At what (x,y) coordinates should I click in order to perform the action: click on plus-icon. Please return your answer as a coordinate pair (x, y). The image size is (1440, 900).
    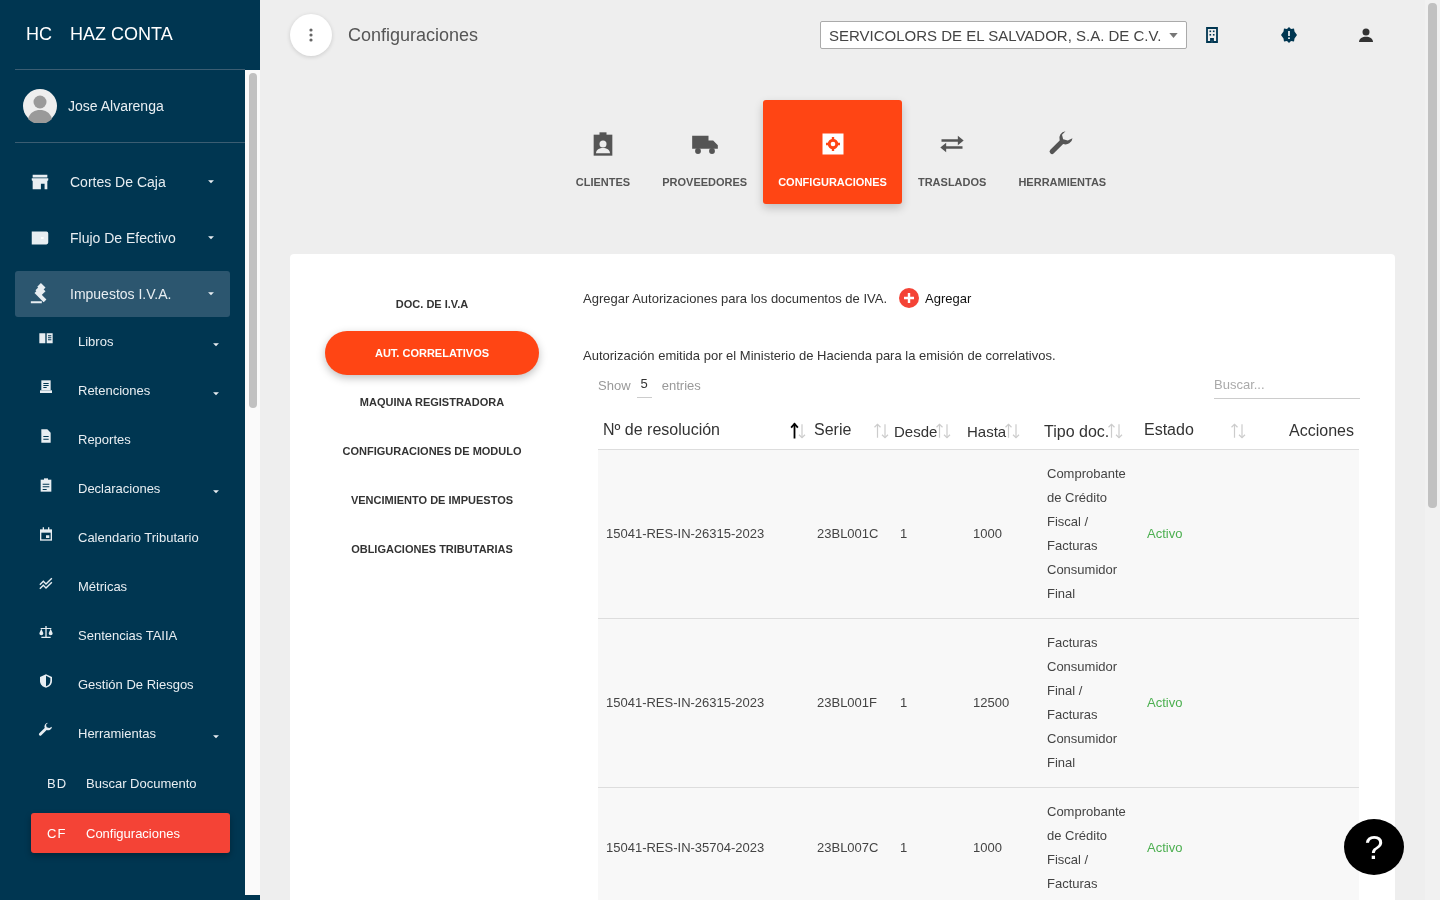
    Looking at the image, I should click on (909, 298).